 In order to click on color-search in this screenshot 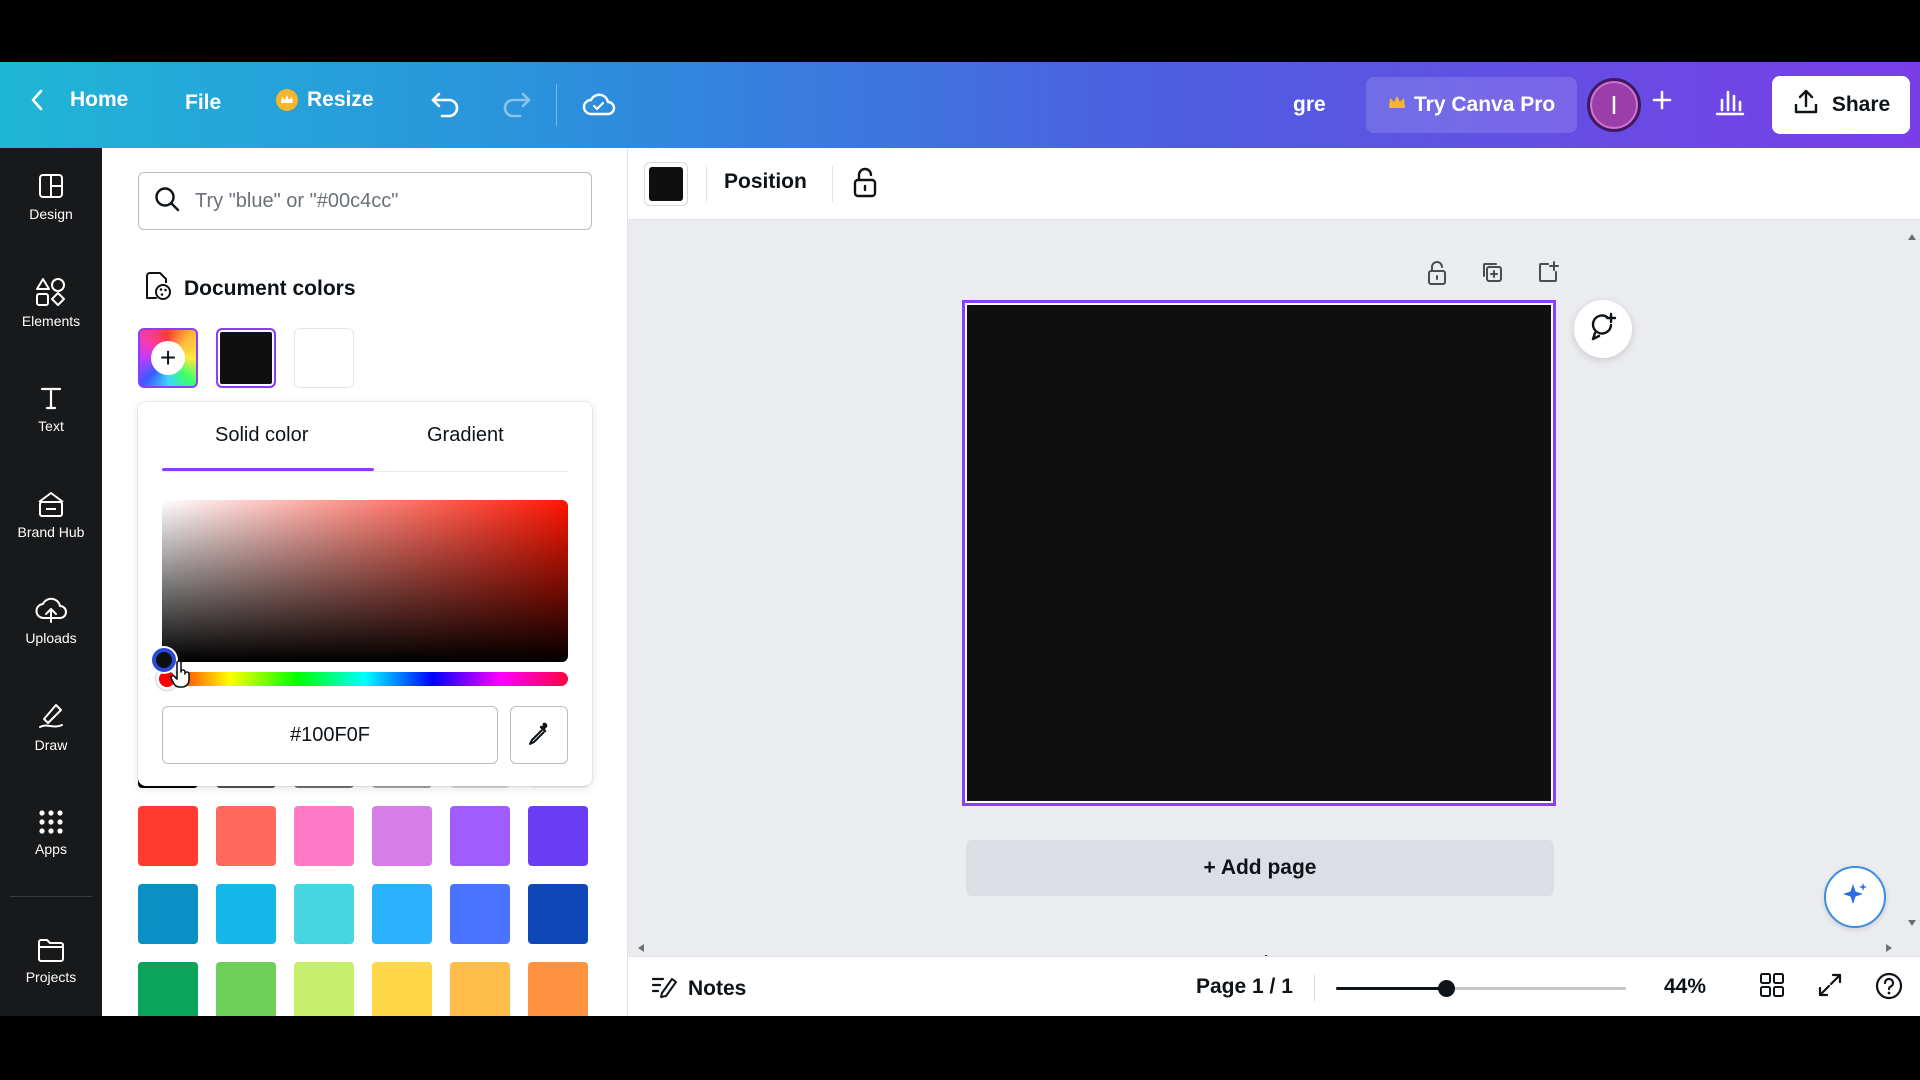, I will do `click(365, 201)`.